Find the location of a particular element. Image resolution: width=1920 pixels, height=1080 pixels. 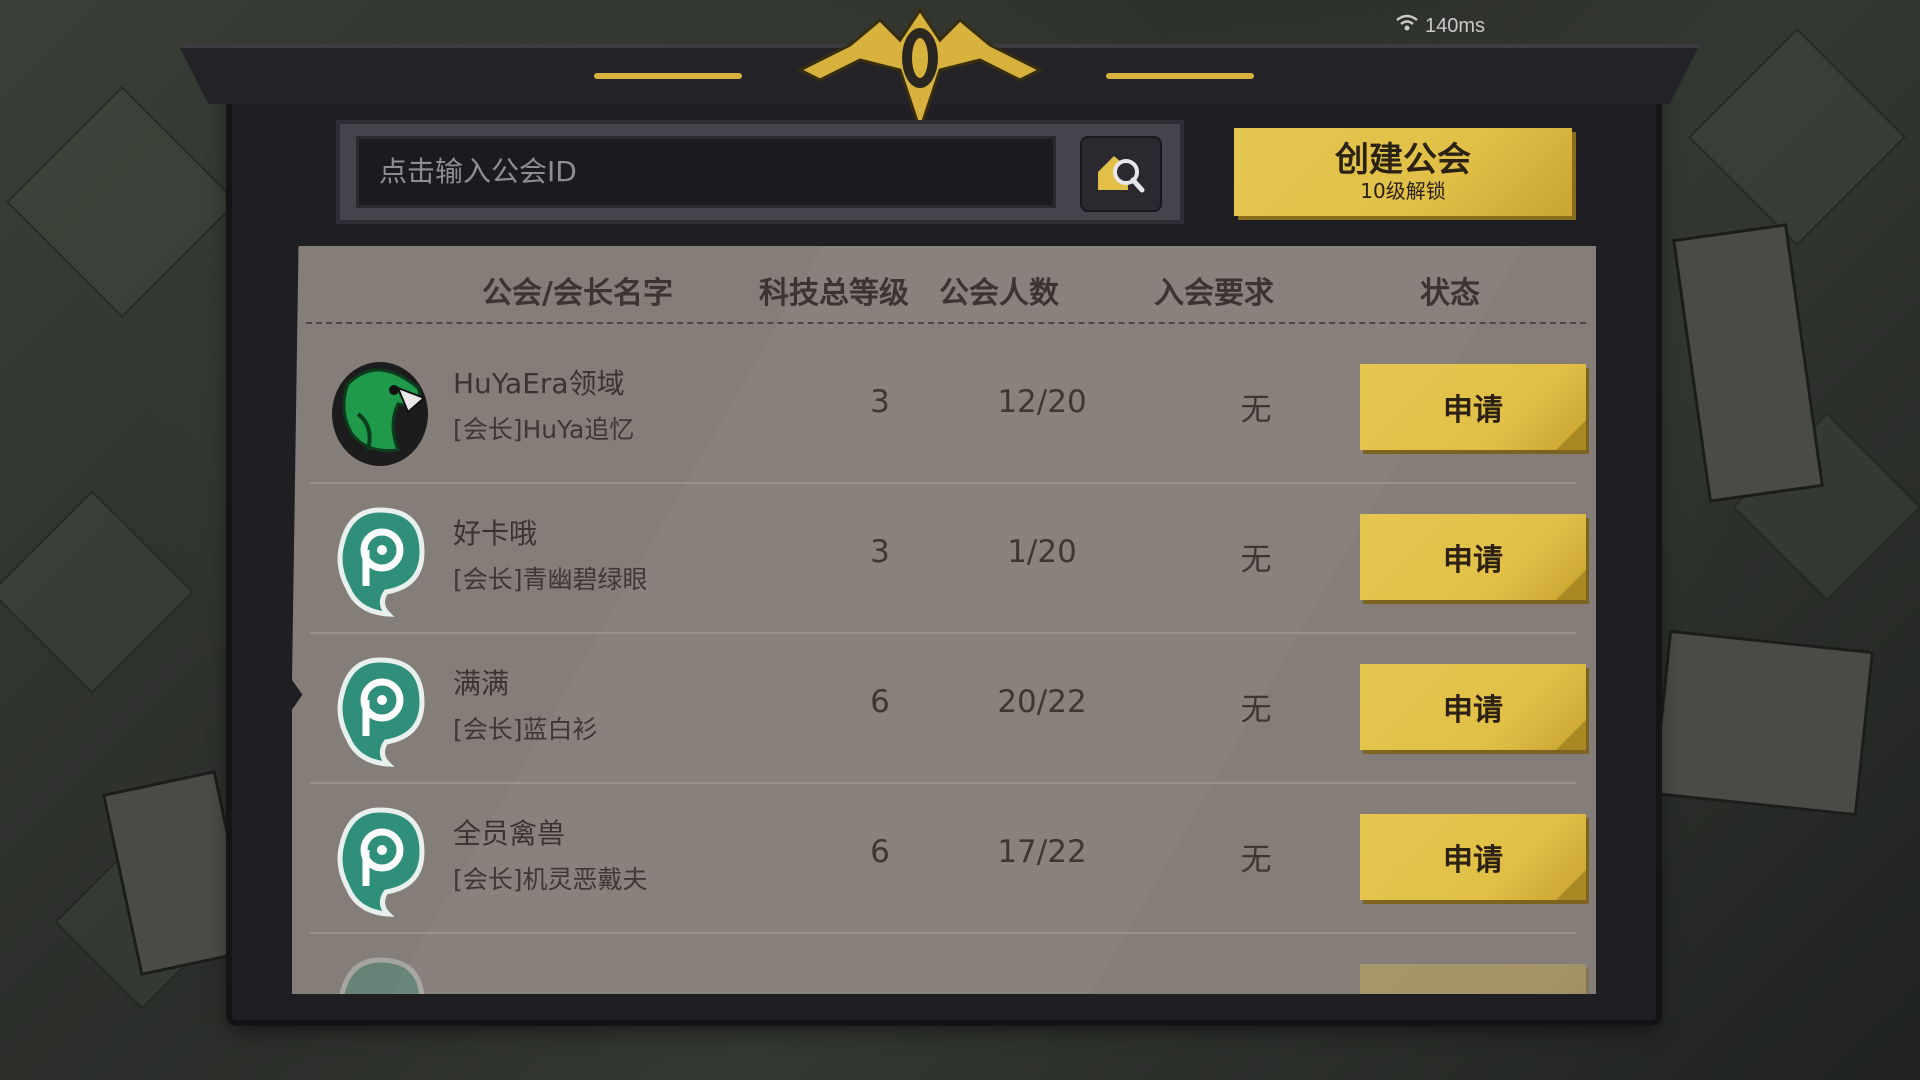

wifi-icon is located at coordinates (1407, 26).